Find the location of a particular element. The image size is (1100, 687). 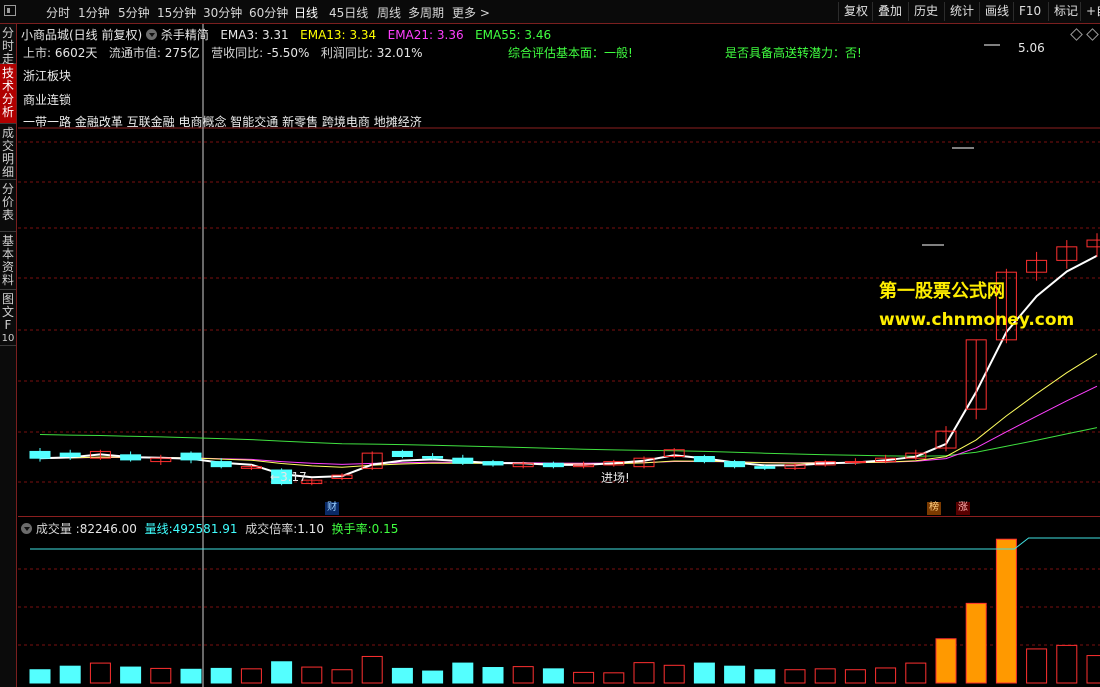

formula-name: 杀手精简 is located at coordinates (185, 35).